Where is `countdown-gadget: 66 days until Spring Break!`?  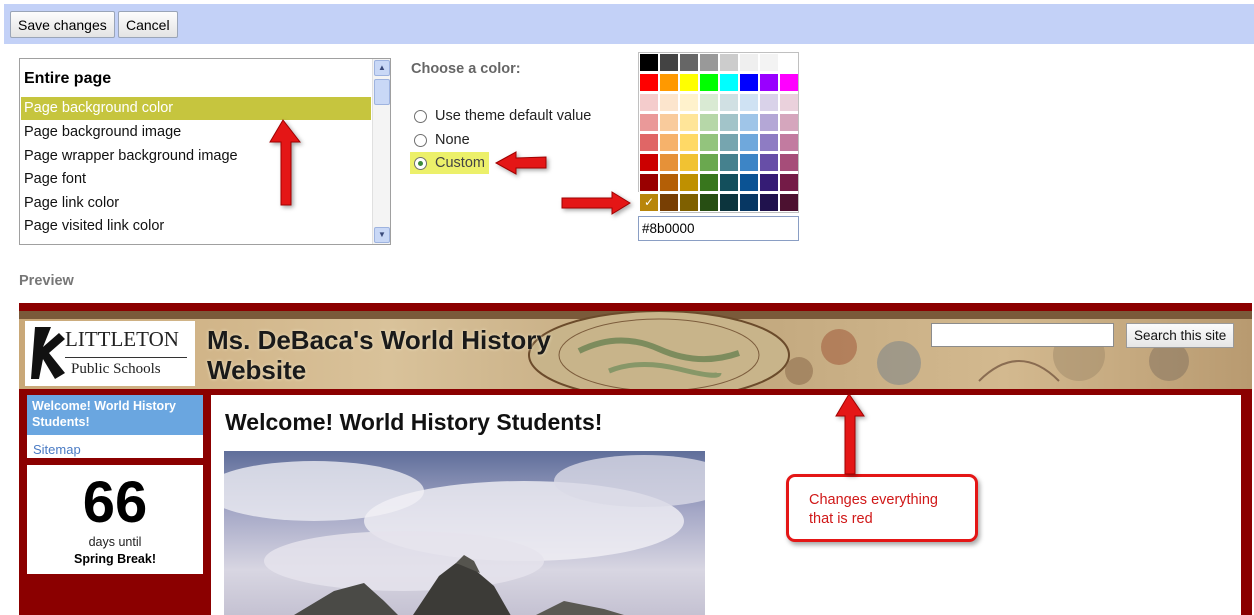 countdown-gadget: 66 days until Spring Break! is located at coordinates (115, 519).